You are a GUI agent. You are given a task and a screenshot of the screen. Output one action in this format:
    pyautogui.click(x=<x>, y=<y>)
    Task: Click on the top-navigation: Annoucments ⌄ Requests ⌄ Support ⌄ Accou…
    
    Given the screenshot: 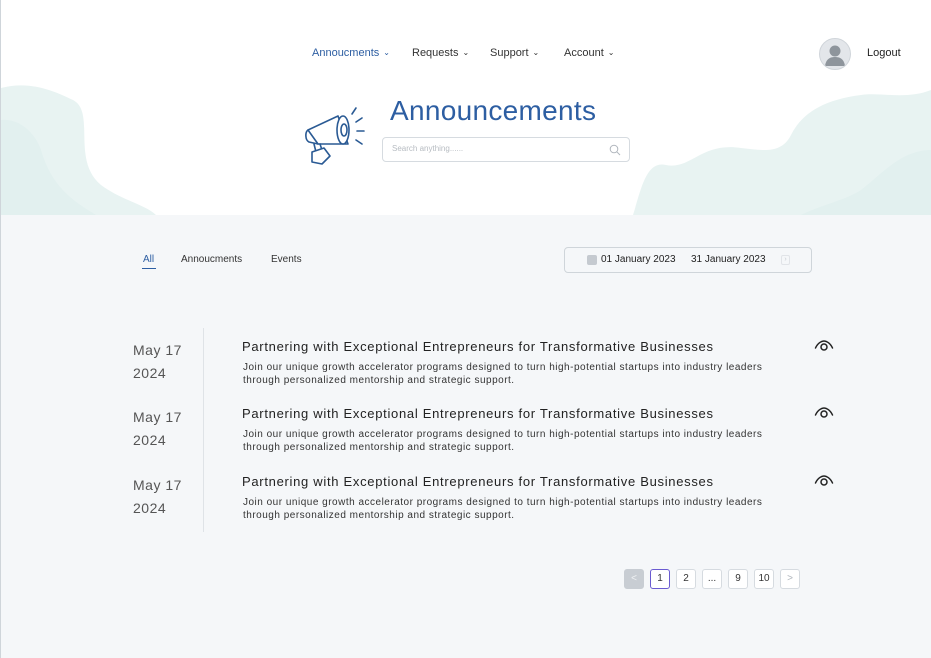 What is the action you would take?
    pyautogui.click(x=465, y=55)
    